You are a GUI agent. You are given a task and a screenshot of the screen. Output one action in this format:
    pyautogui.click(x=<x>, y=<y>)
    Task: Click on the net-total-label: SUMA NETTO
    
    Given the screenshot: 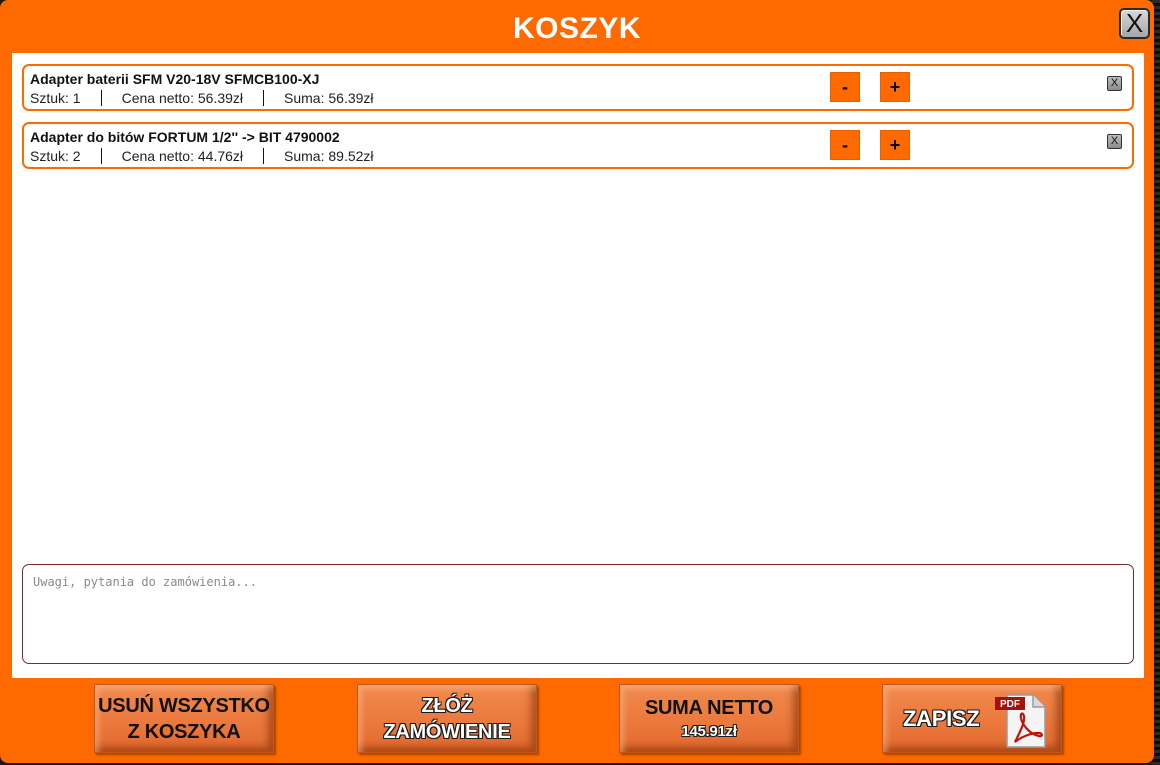 What is the action you would take?
    pyautogui.click(x=709, y=707)
    